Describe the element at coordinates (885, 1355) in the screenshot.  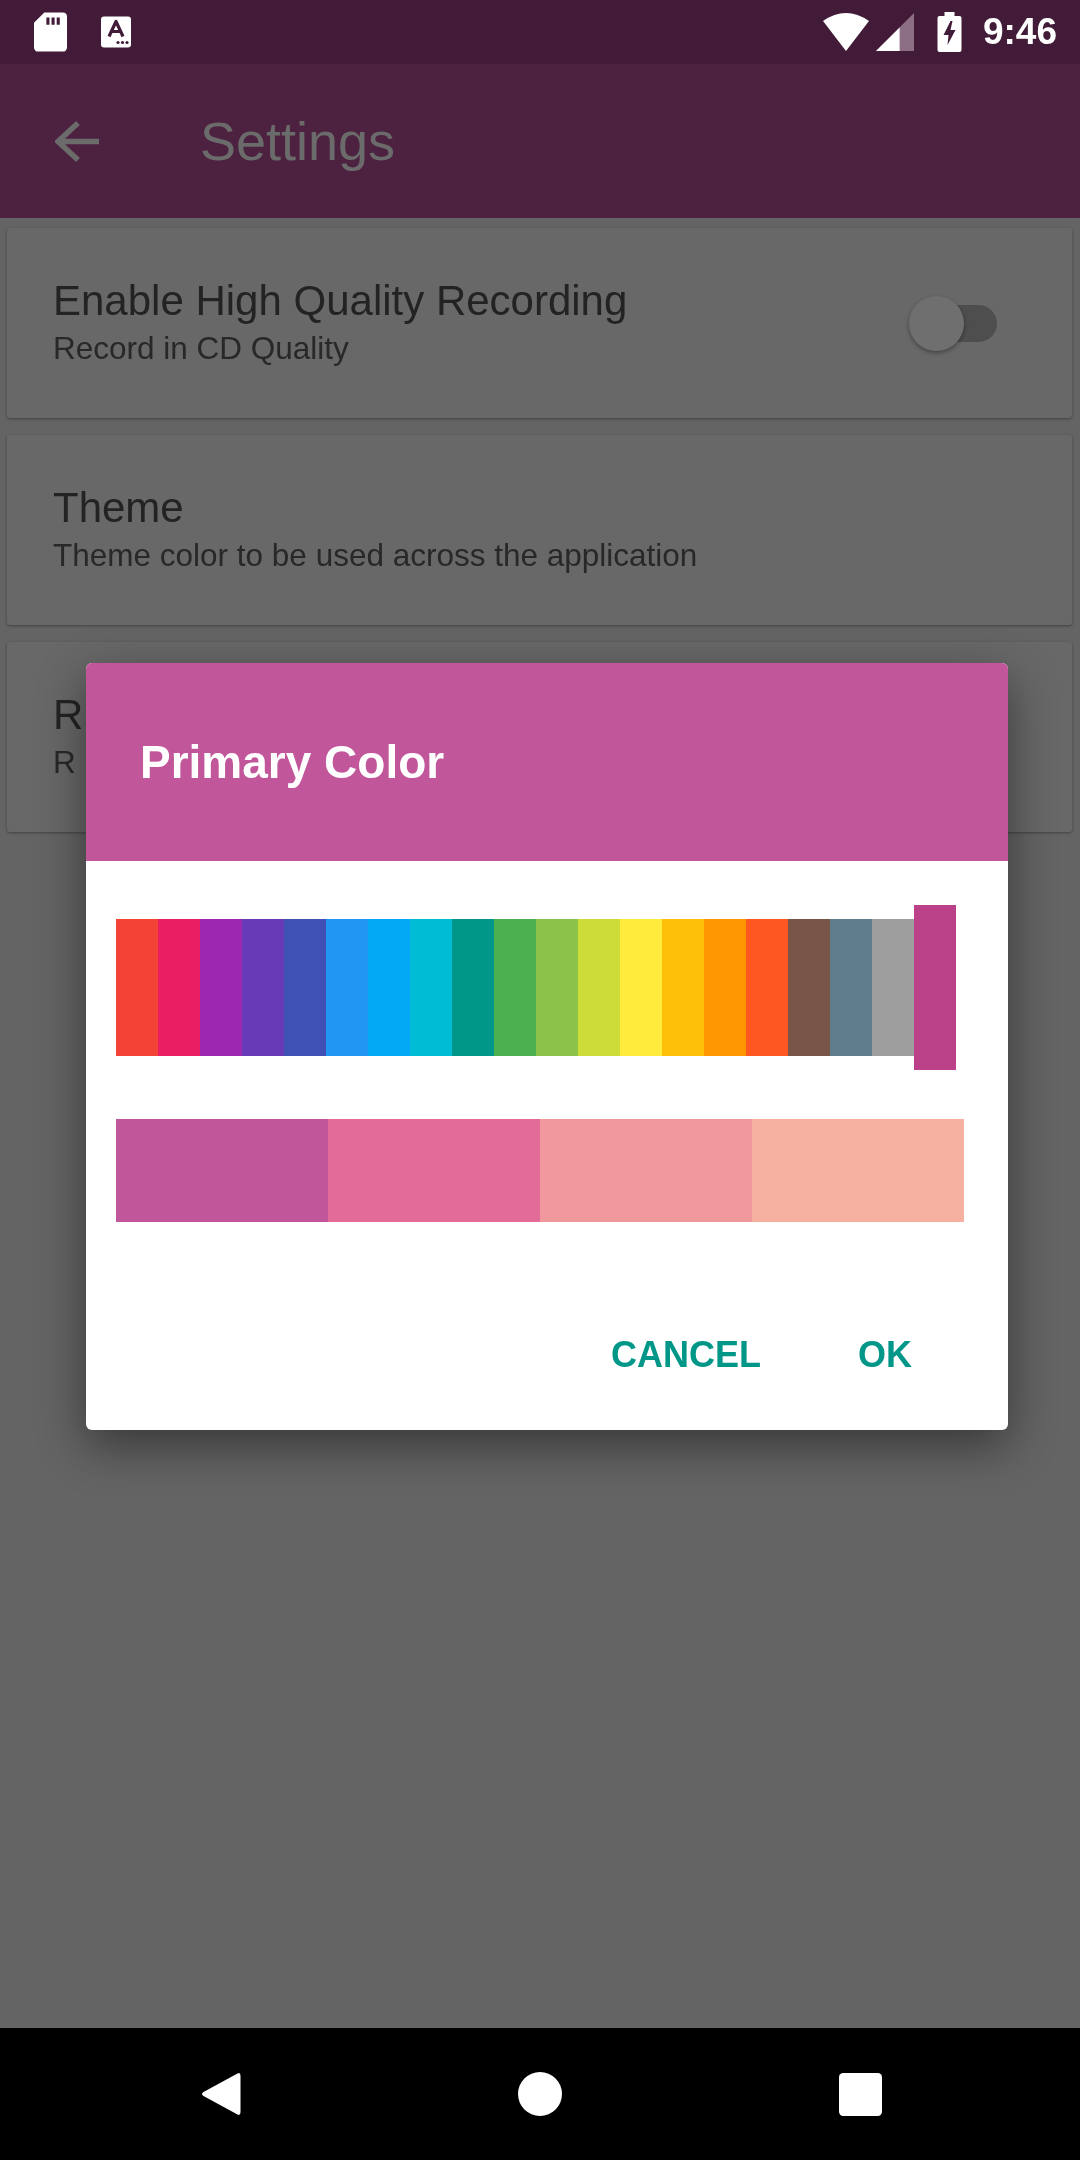
I see `ok-button: OK` at that location.